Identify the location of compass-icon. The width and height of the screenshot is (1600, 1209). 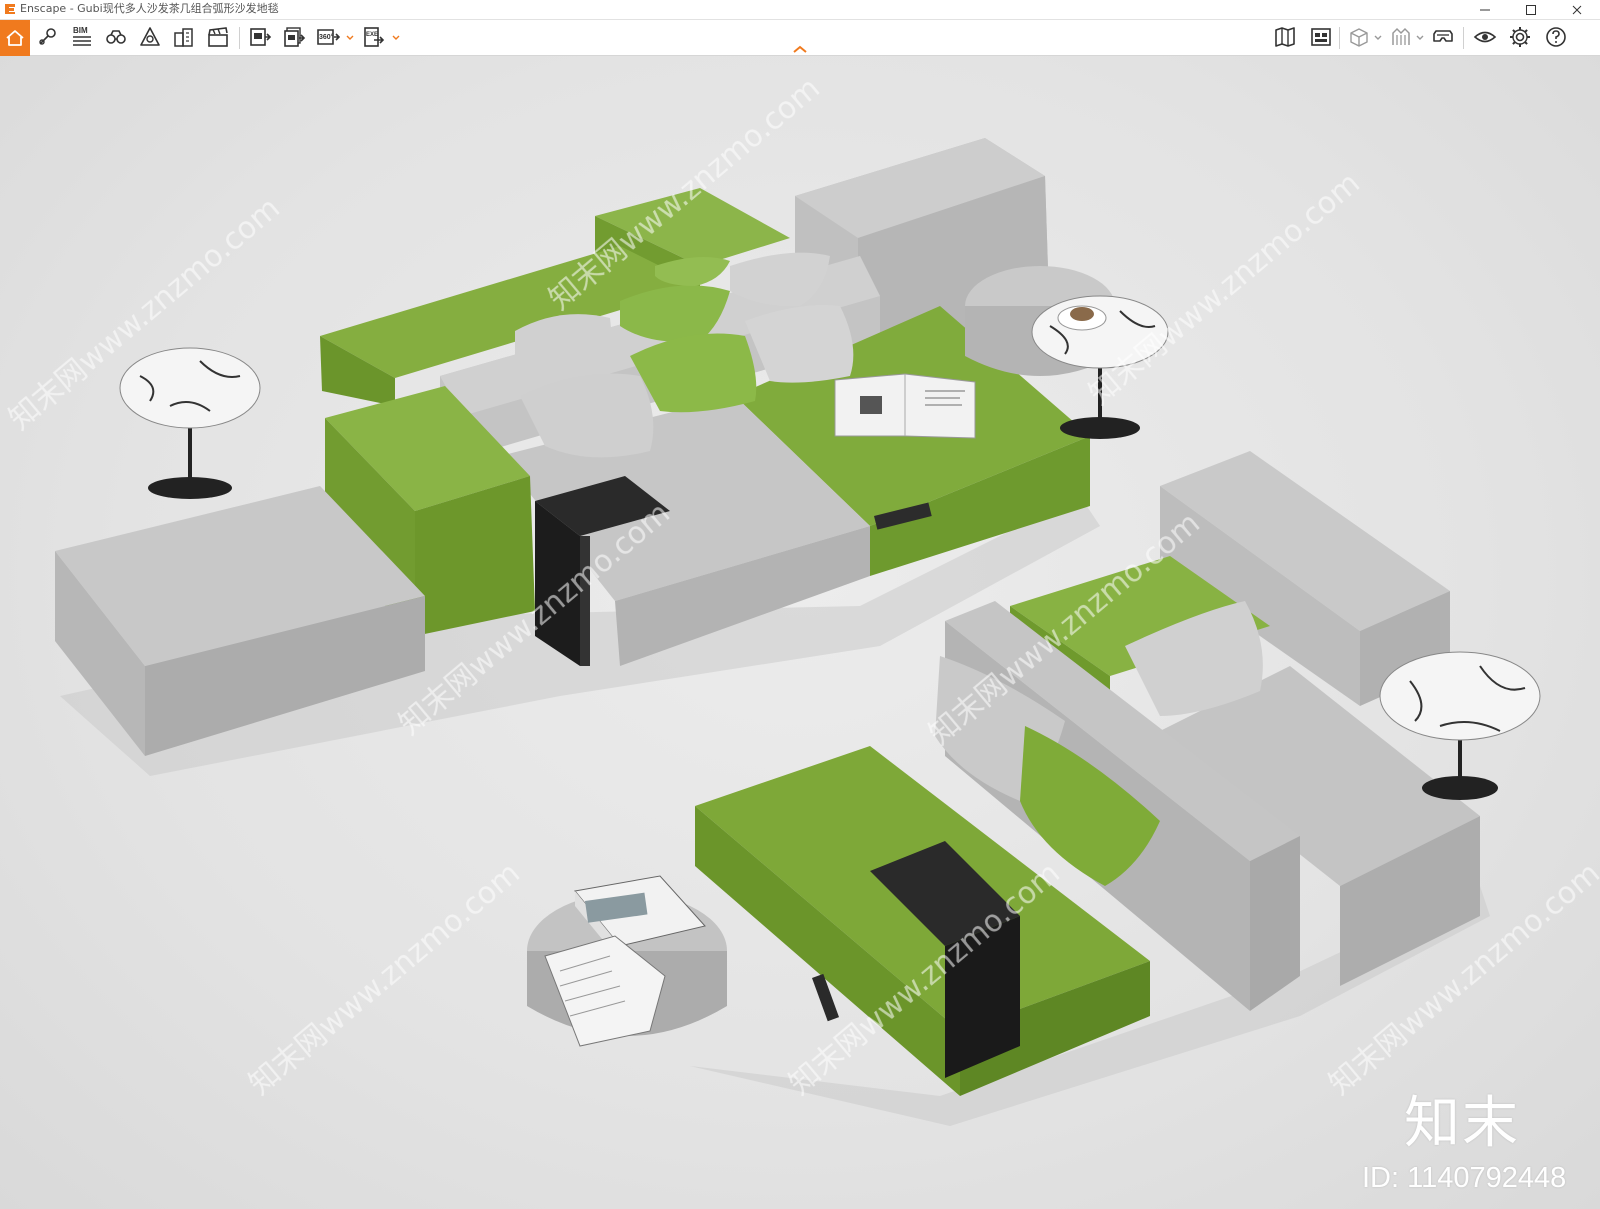
(150, 36).